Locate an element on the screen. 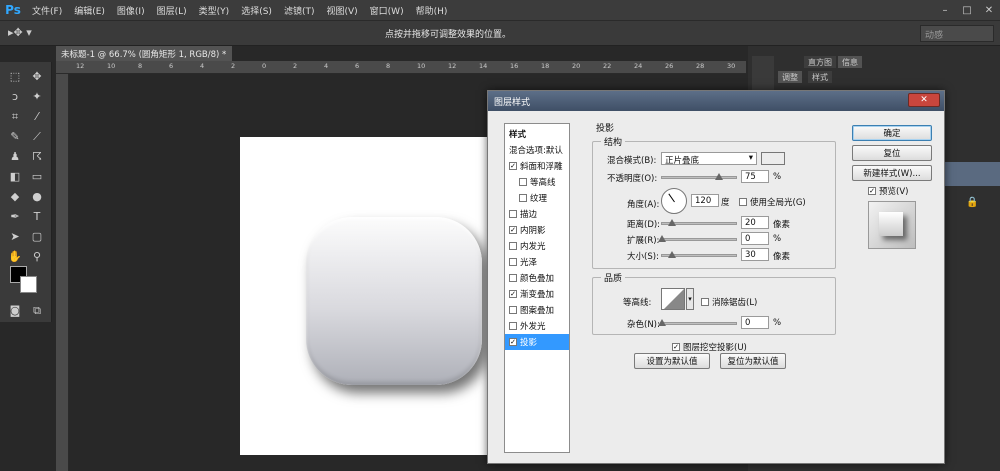  style-list-item: 光泽 is located at coordinates (537, 262).